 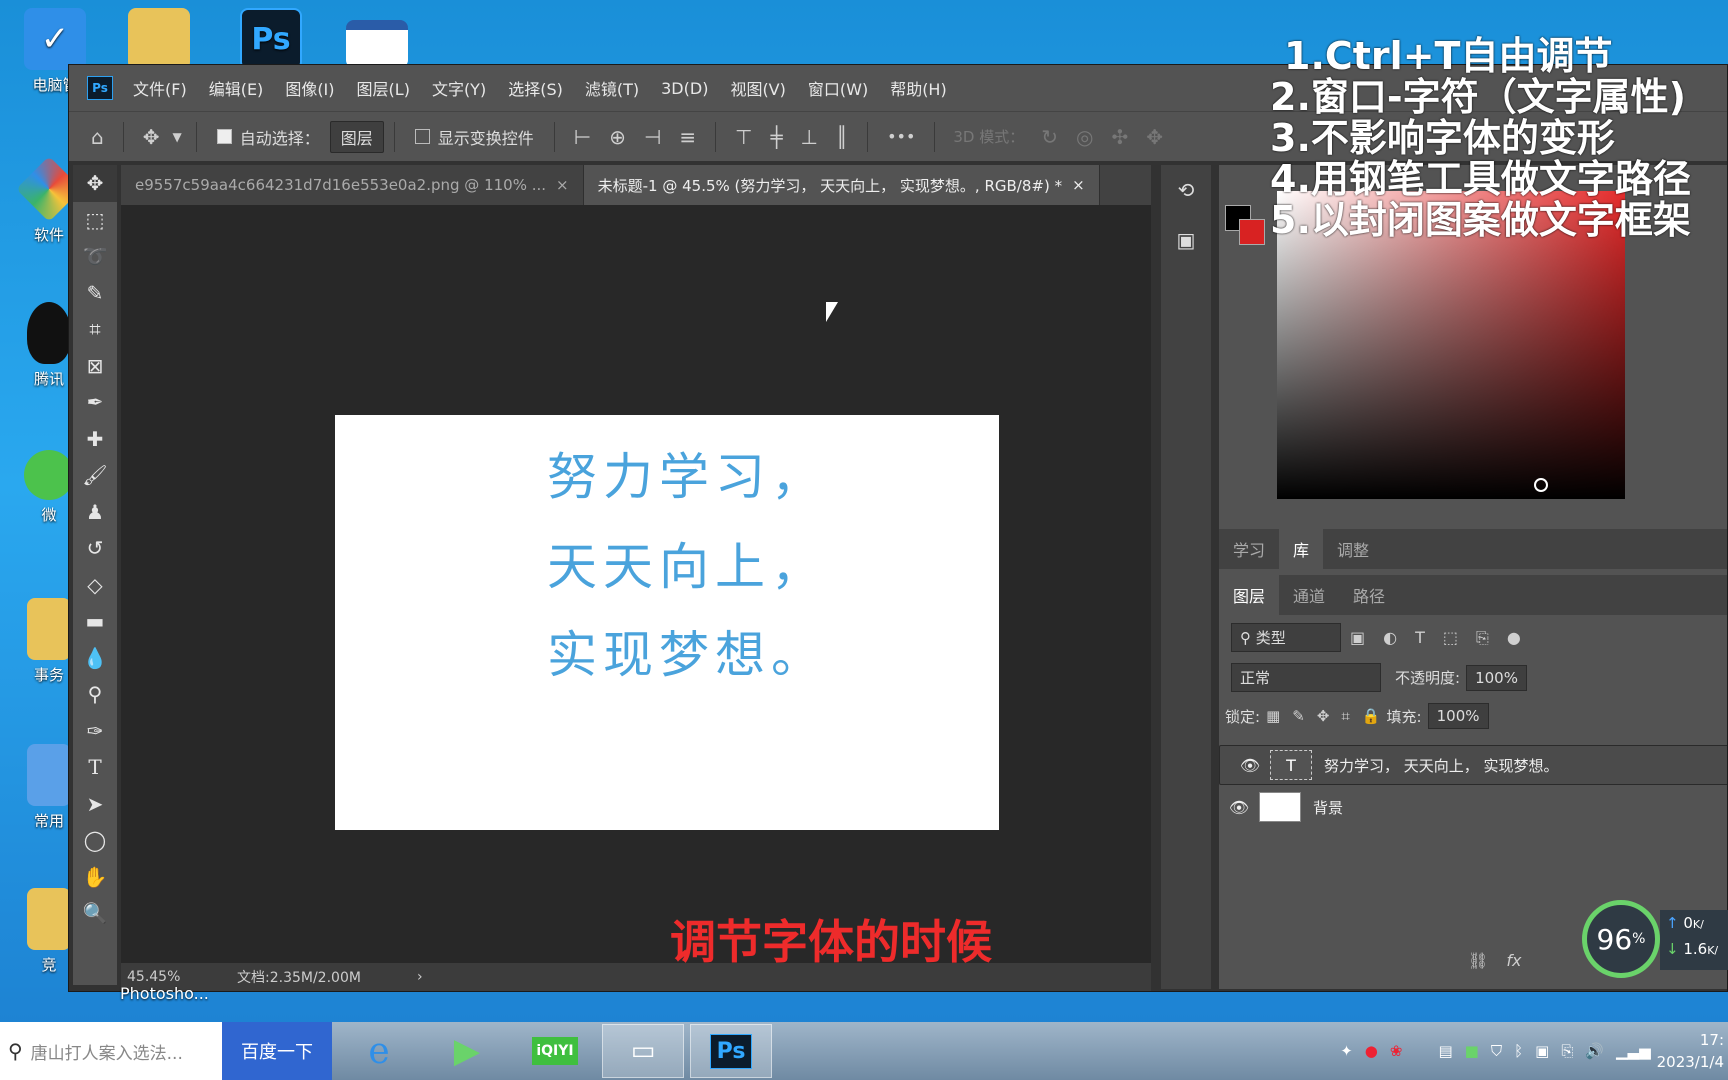 What do you see at coordinates (422, 136) in the screenshot?
I see `show-transform-checkbox` at bounding box center [422, 136].